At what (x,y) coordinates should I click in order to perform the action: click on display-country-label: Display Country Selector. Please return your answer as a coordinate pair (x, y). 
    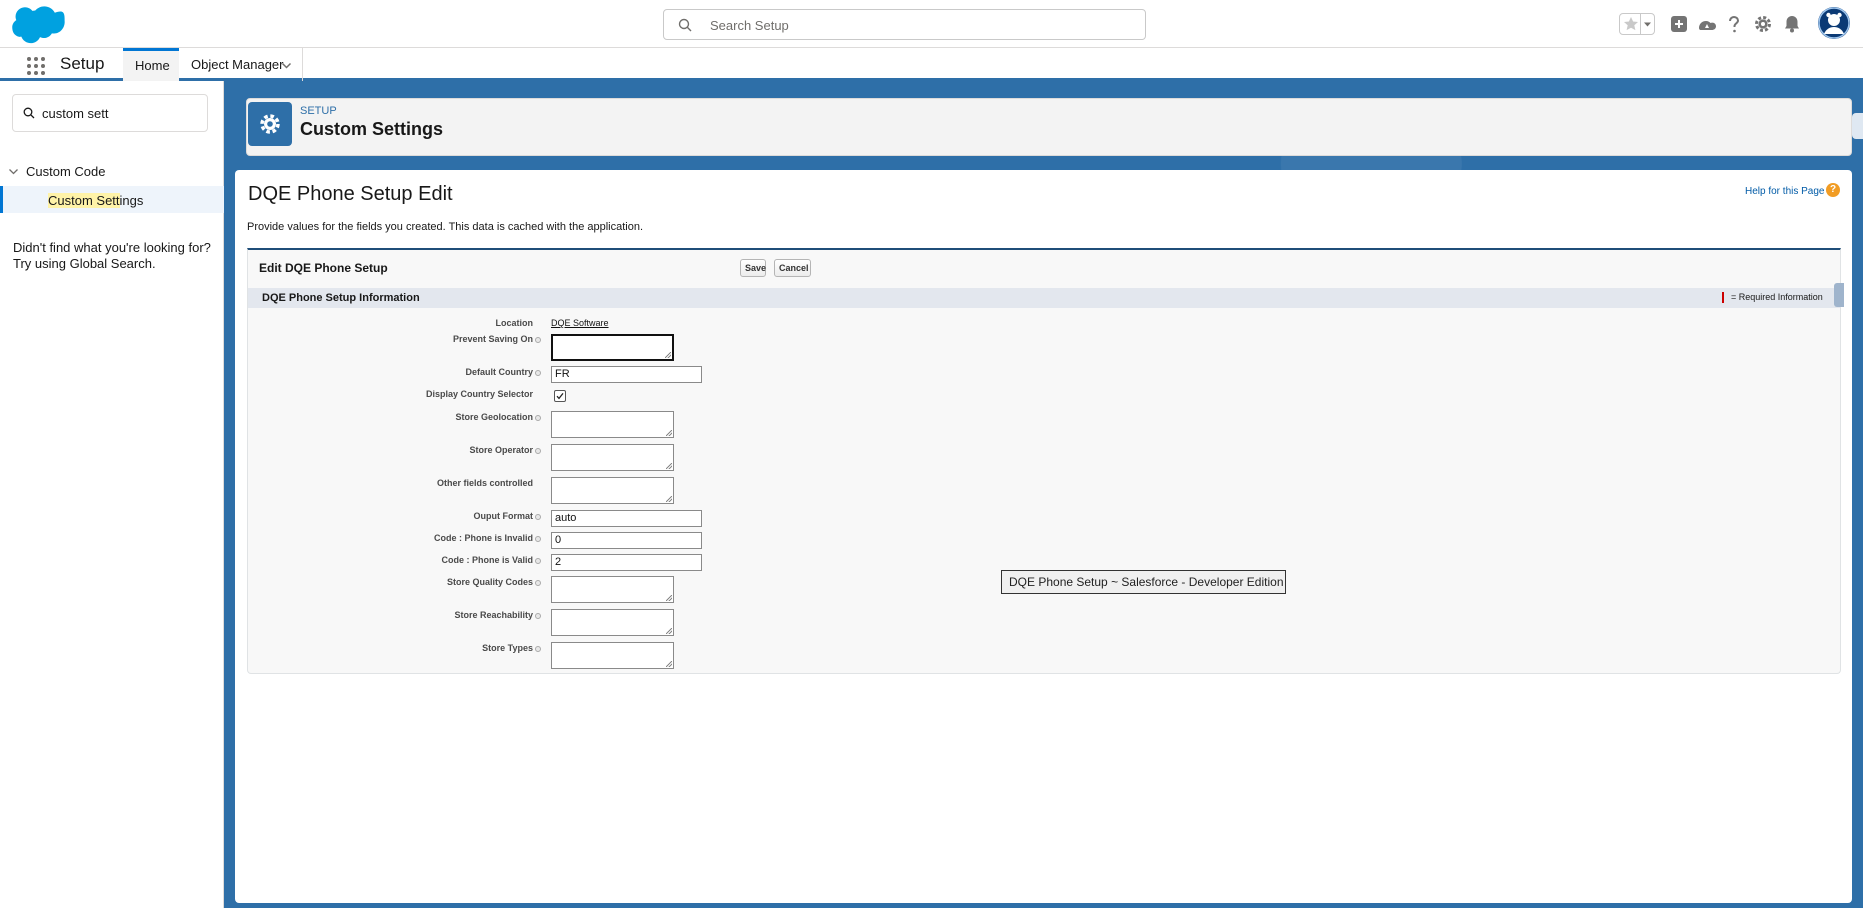
    Looking at the image, I should click on (479, 394).